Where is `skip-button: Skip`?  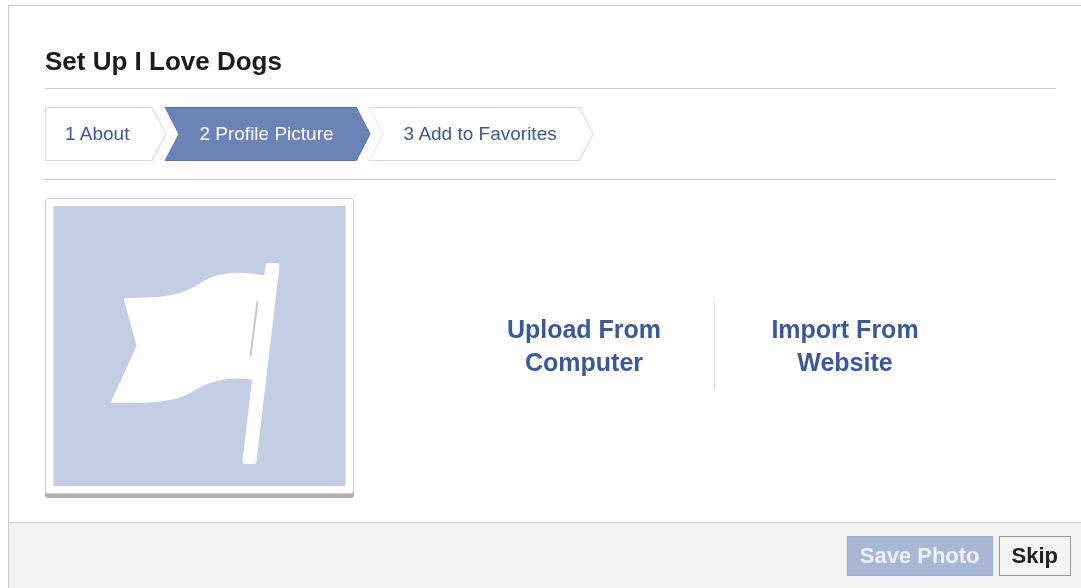
skip-button: Skip is located at coordinates (1034, 556).